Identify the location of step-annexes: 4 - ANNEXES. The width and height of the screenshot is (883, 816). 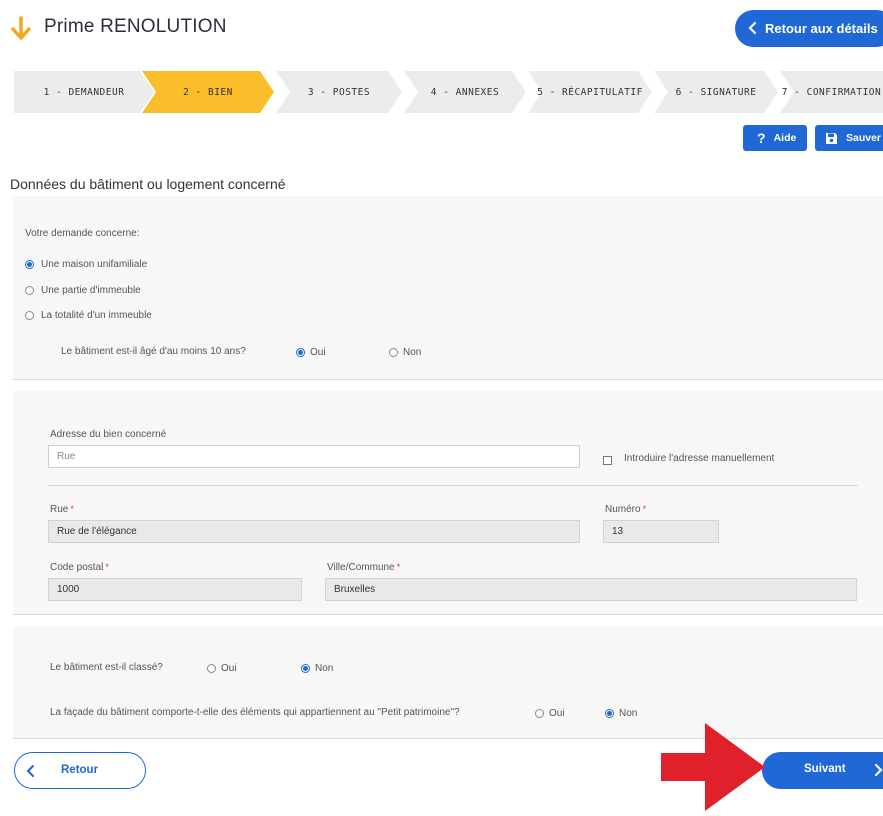
(465, 92).